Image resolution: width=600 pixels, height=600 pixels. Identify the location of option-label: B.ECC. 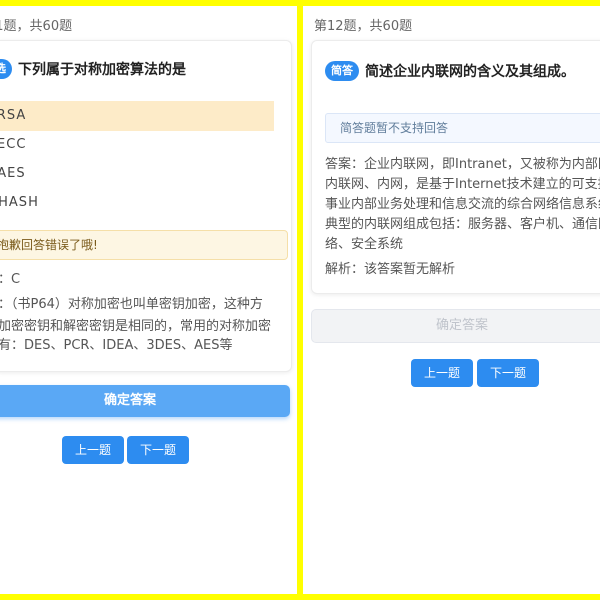
(13, 144).